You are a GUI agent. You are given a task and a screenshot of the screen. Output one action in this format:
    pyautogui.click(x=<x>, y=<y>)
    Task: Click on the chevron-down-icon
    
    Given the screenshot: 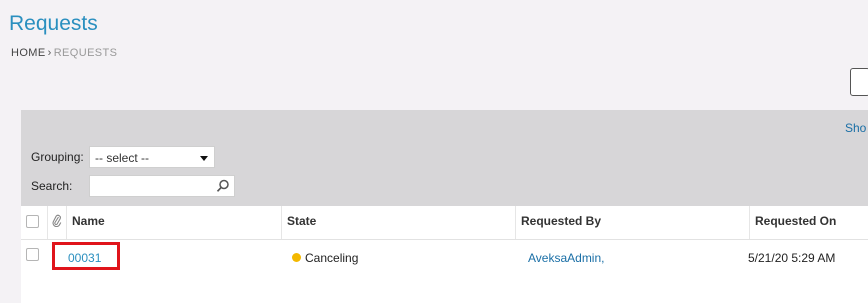 What is the action you would take?
    pyautogui.click(x=204, y=158)
    